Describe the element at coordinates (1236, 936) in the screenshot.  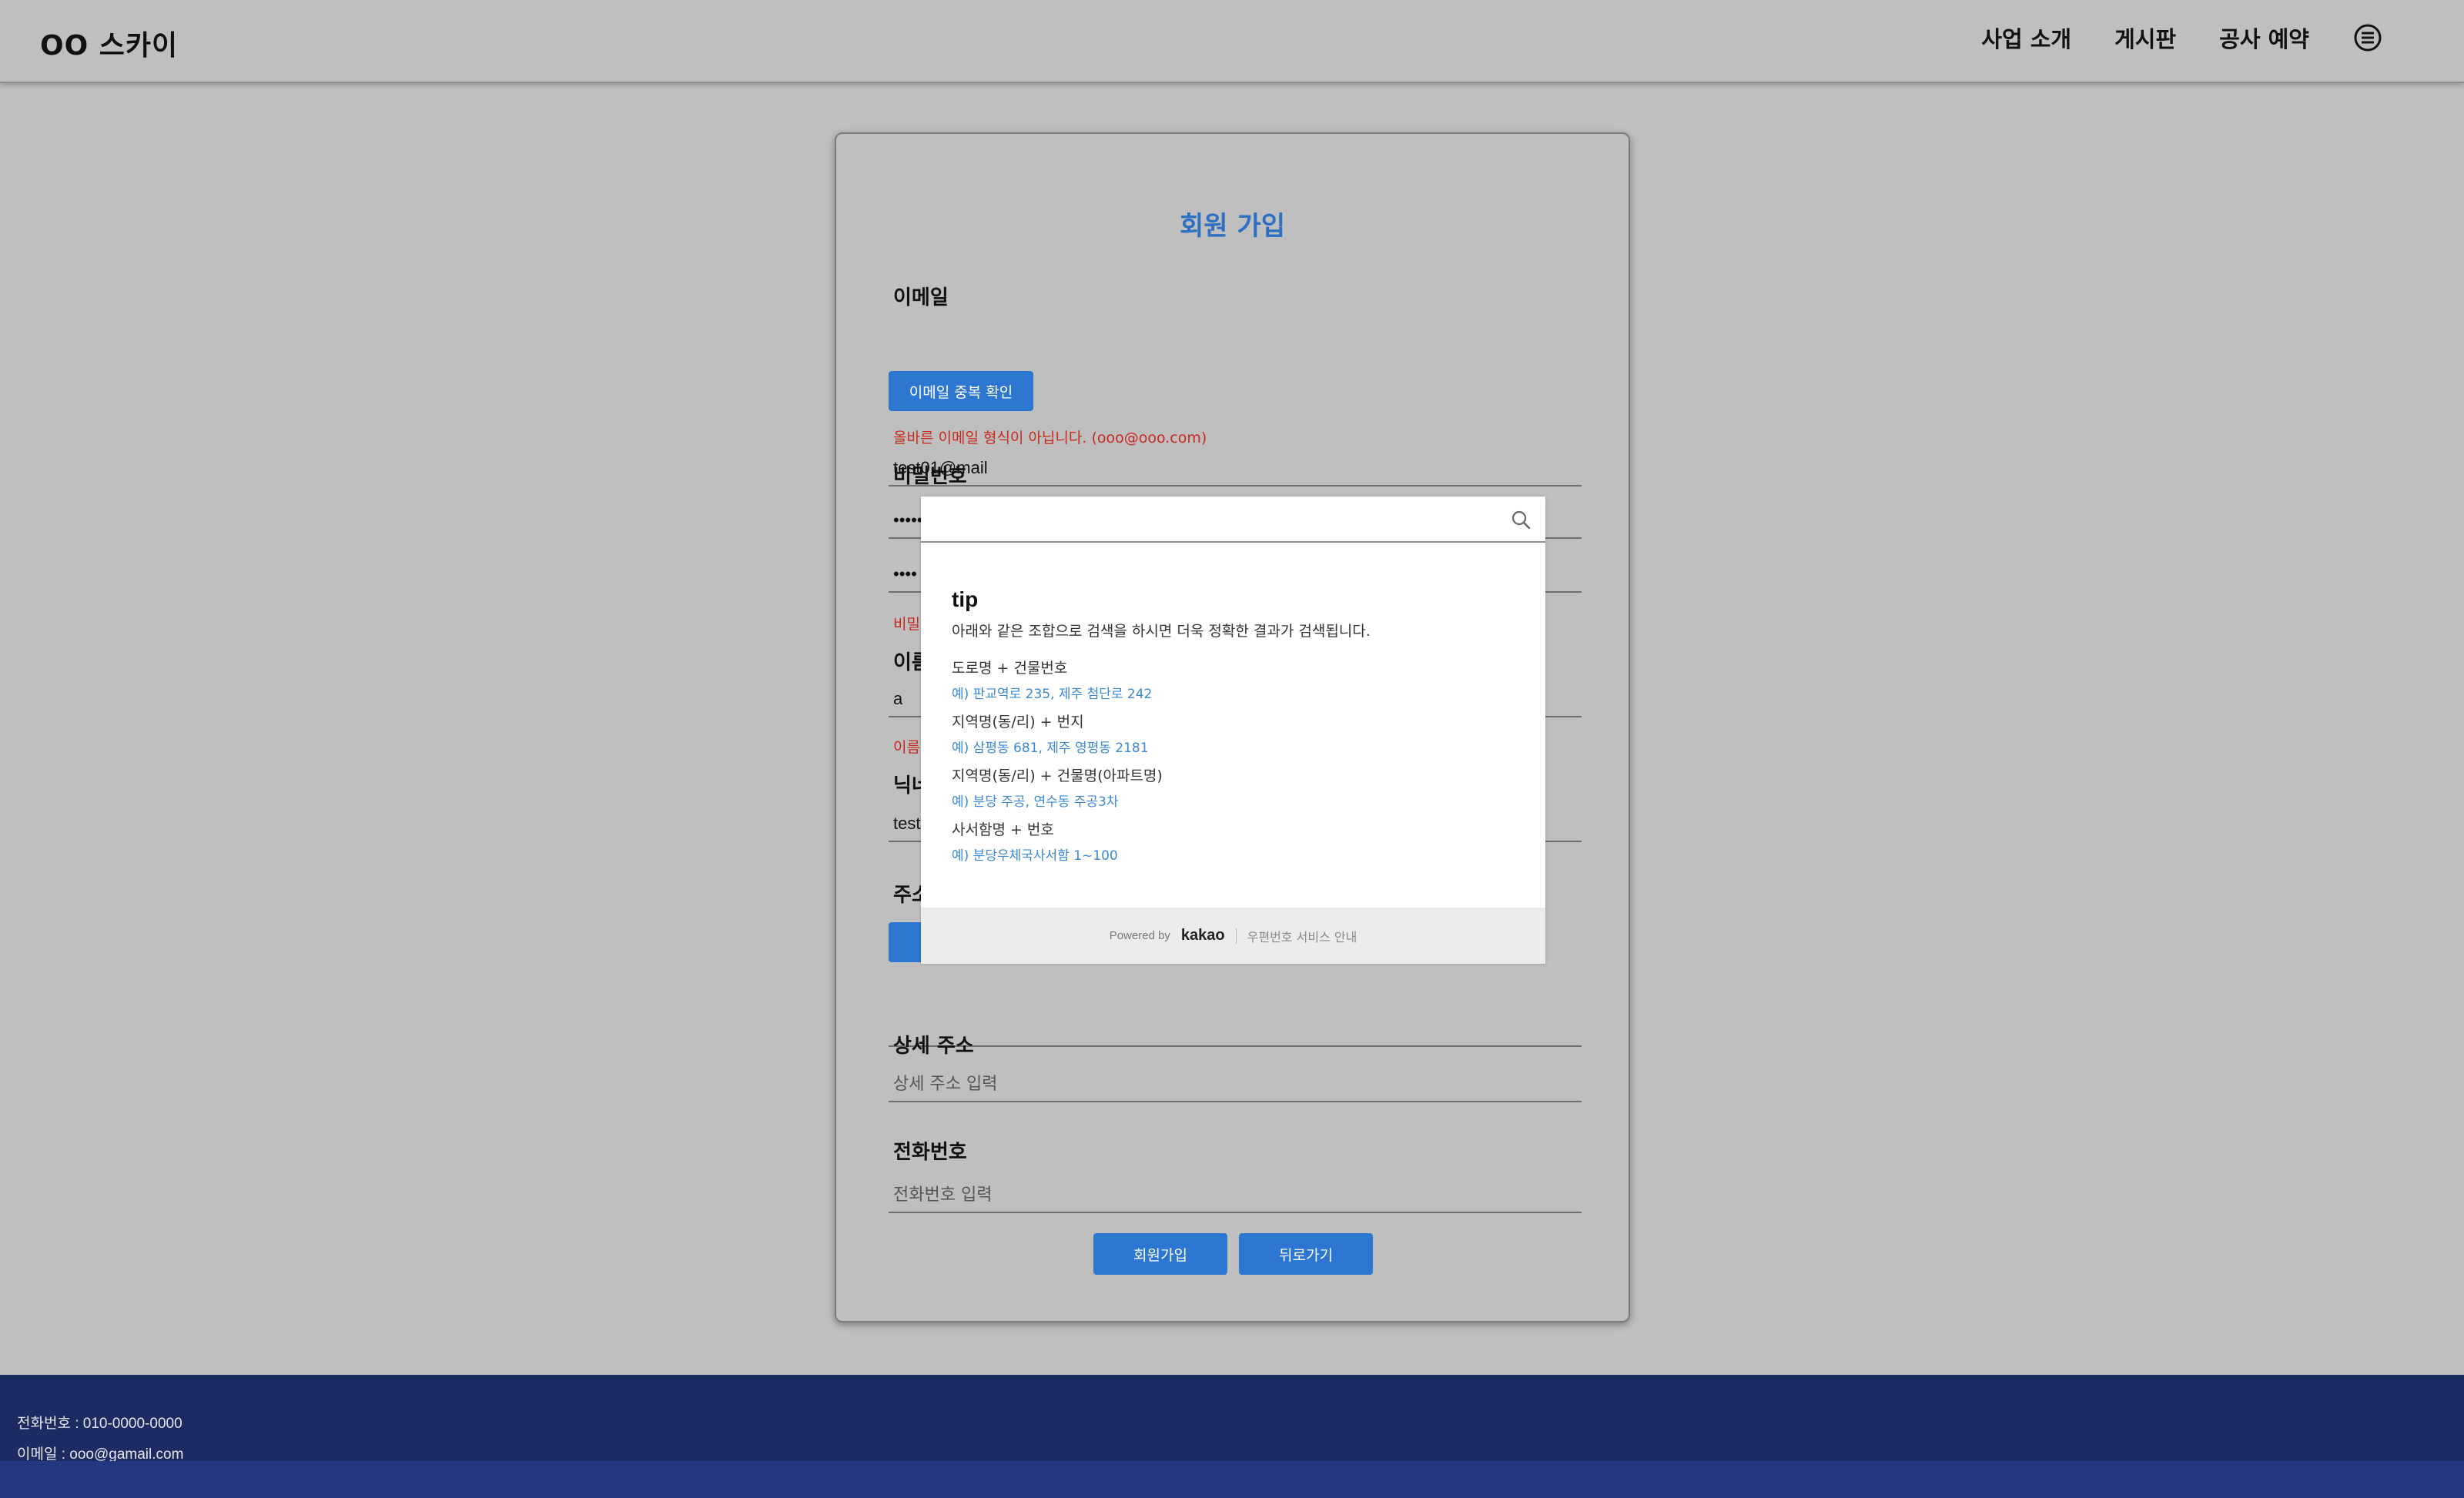
I see `footer-divider` at that location.